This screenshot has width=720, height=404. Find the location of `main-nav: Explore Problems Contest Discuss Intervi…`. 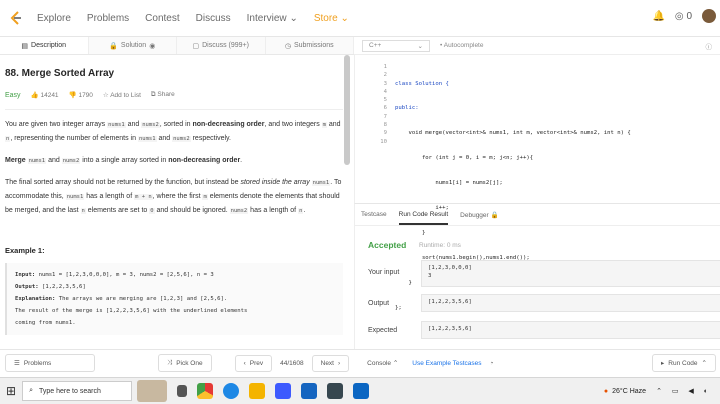

main-nav: Explore Problems Contest Discuss Intervi… is located at coordinates (193, 18).